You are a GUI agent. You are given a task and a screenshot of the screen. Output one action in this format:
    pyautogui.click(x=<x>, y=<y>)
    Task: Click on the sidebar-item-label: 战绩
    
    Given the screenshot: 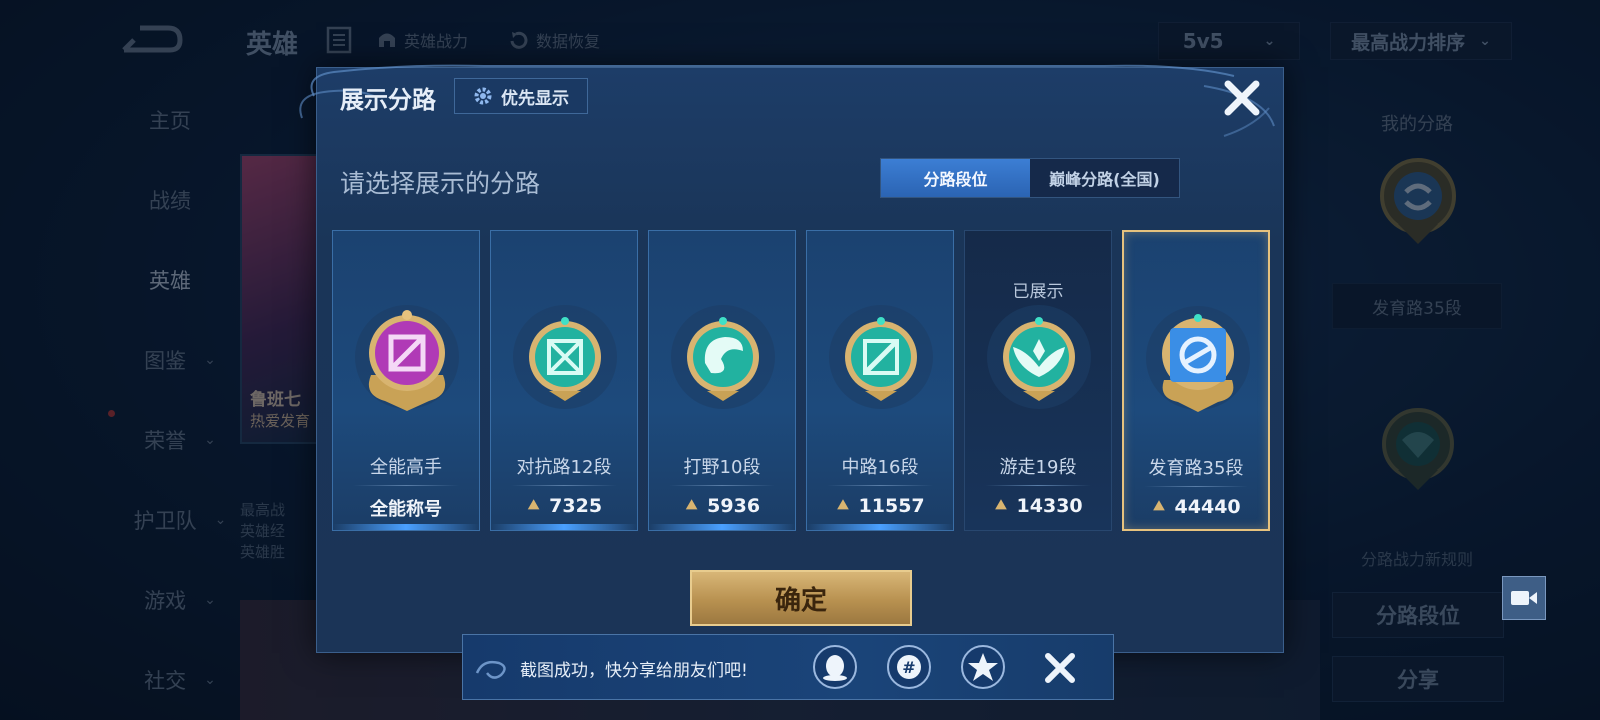 What is the action you would take?
    pyautogui.click(x=170, y=201)
    